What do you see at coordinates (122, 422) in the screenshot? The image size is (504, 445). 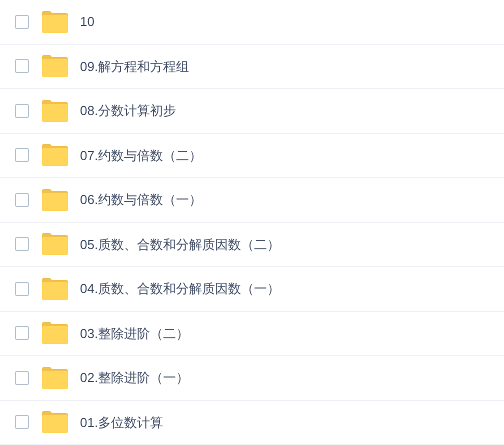 I see `folder-name: 01.多位数计算` at bounding box center [122, 422].